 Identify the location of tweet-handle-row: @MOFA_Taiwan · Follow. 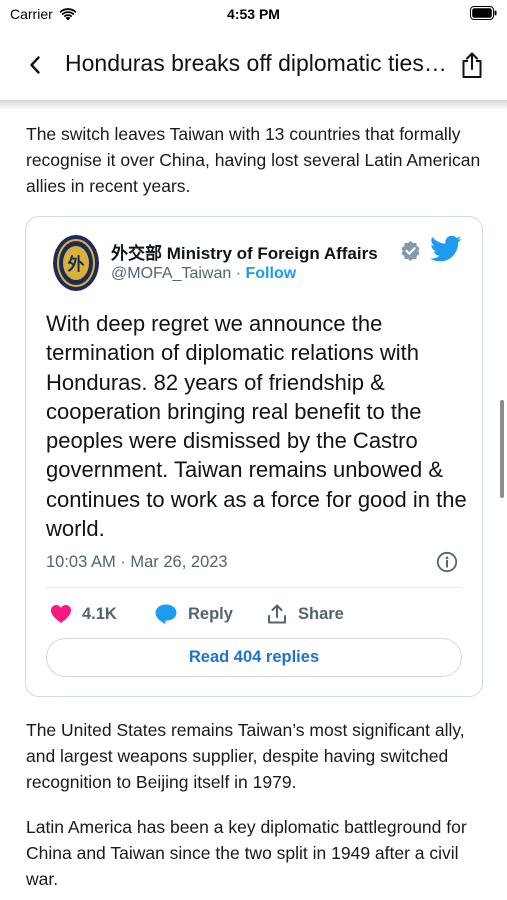
(203, 274).